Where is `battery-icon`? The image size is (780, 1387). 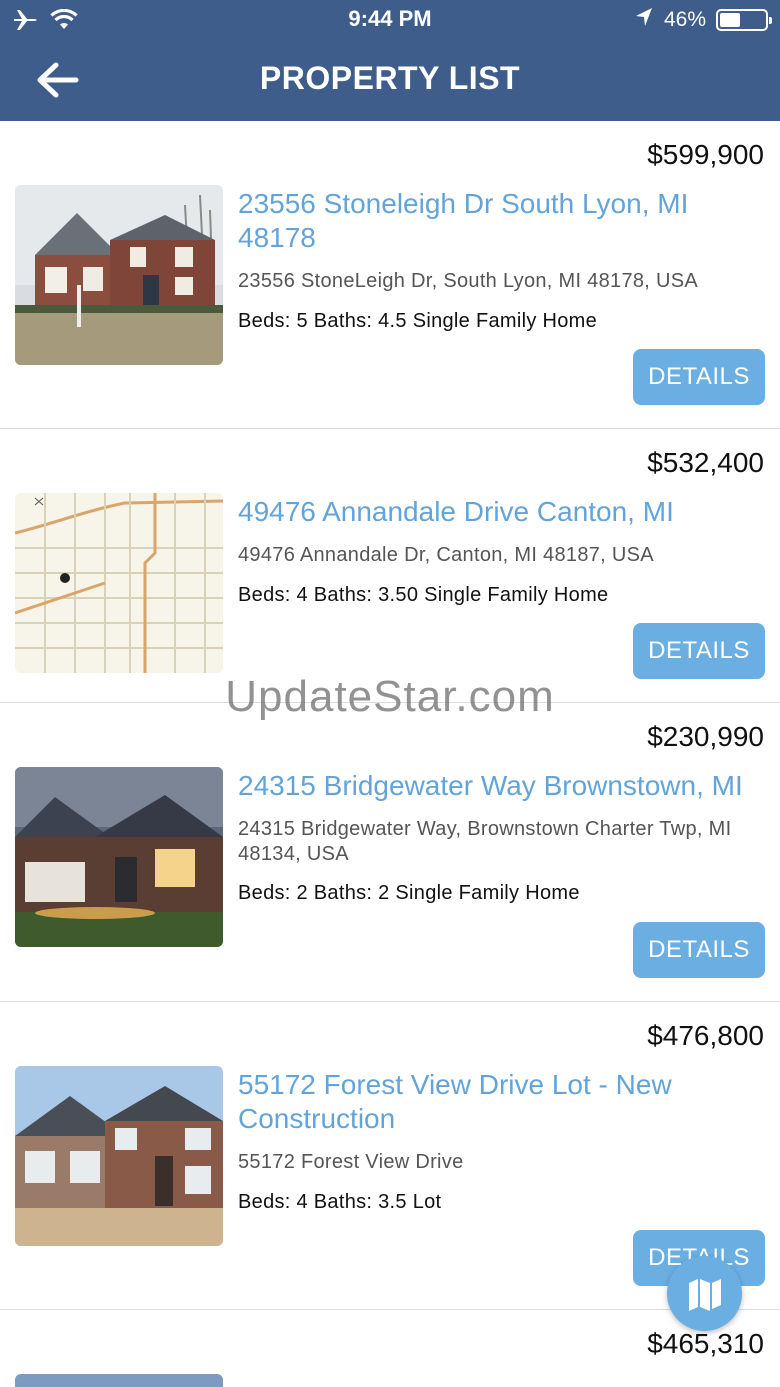
battery-icon is located at coordinates (744, 20).